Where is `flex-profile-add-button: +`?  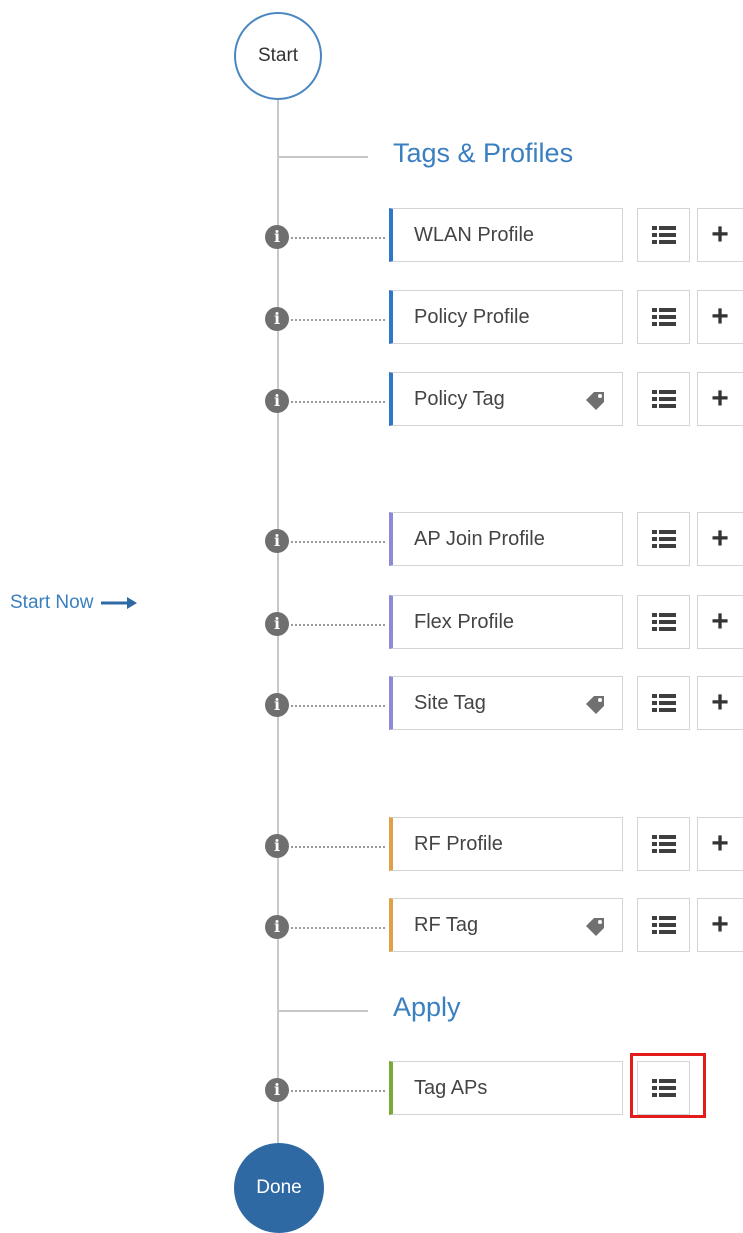
flex-profile-add-button: + is located at coordinates (720, 622).